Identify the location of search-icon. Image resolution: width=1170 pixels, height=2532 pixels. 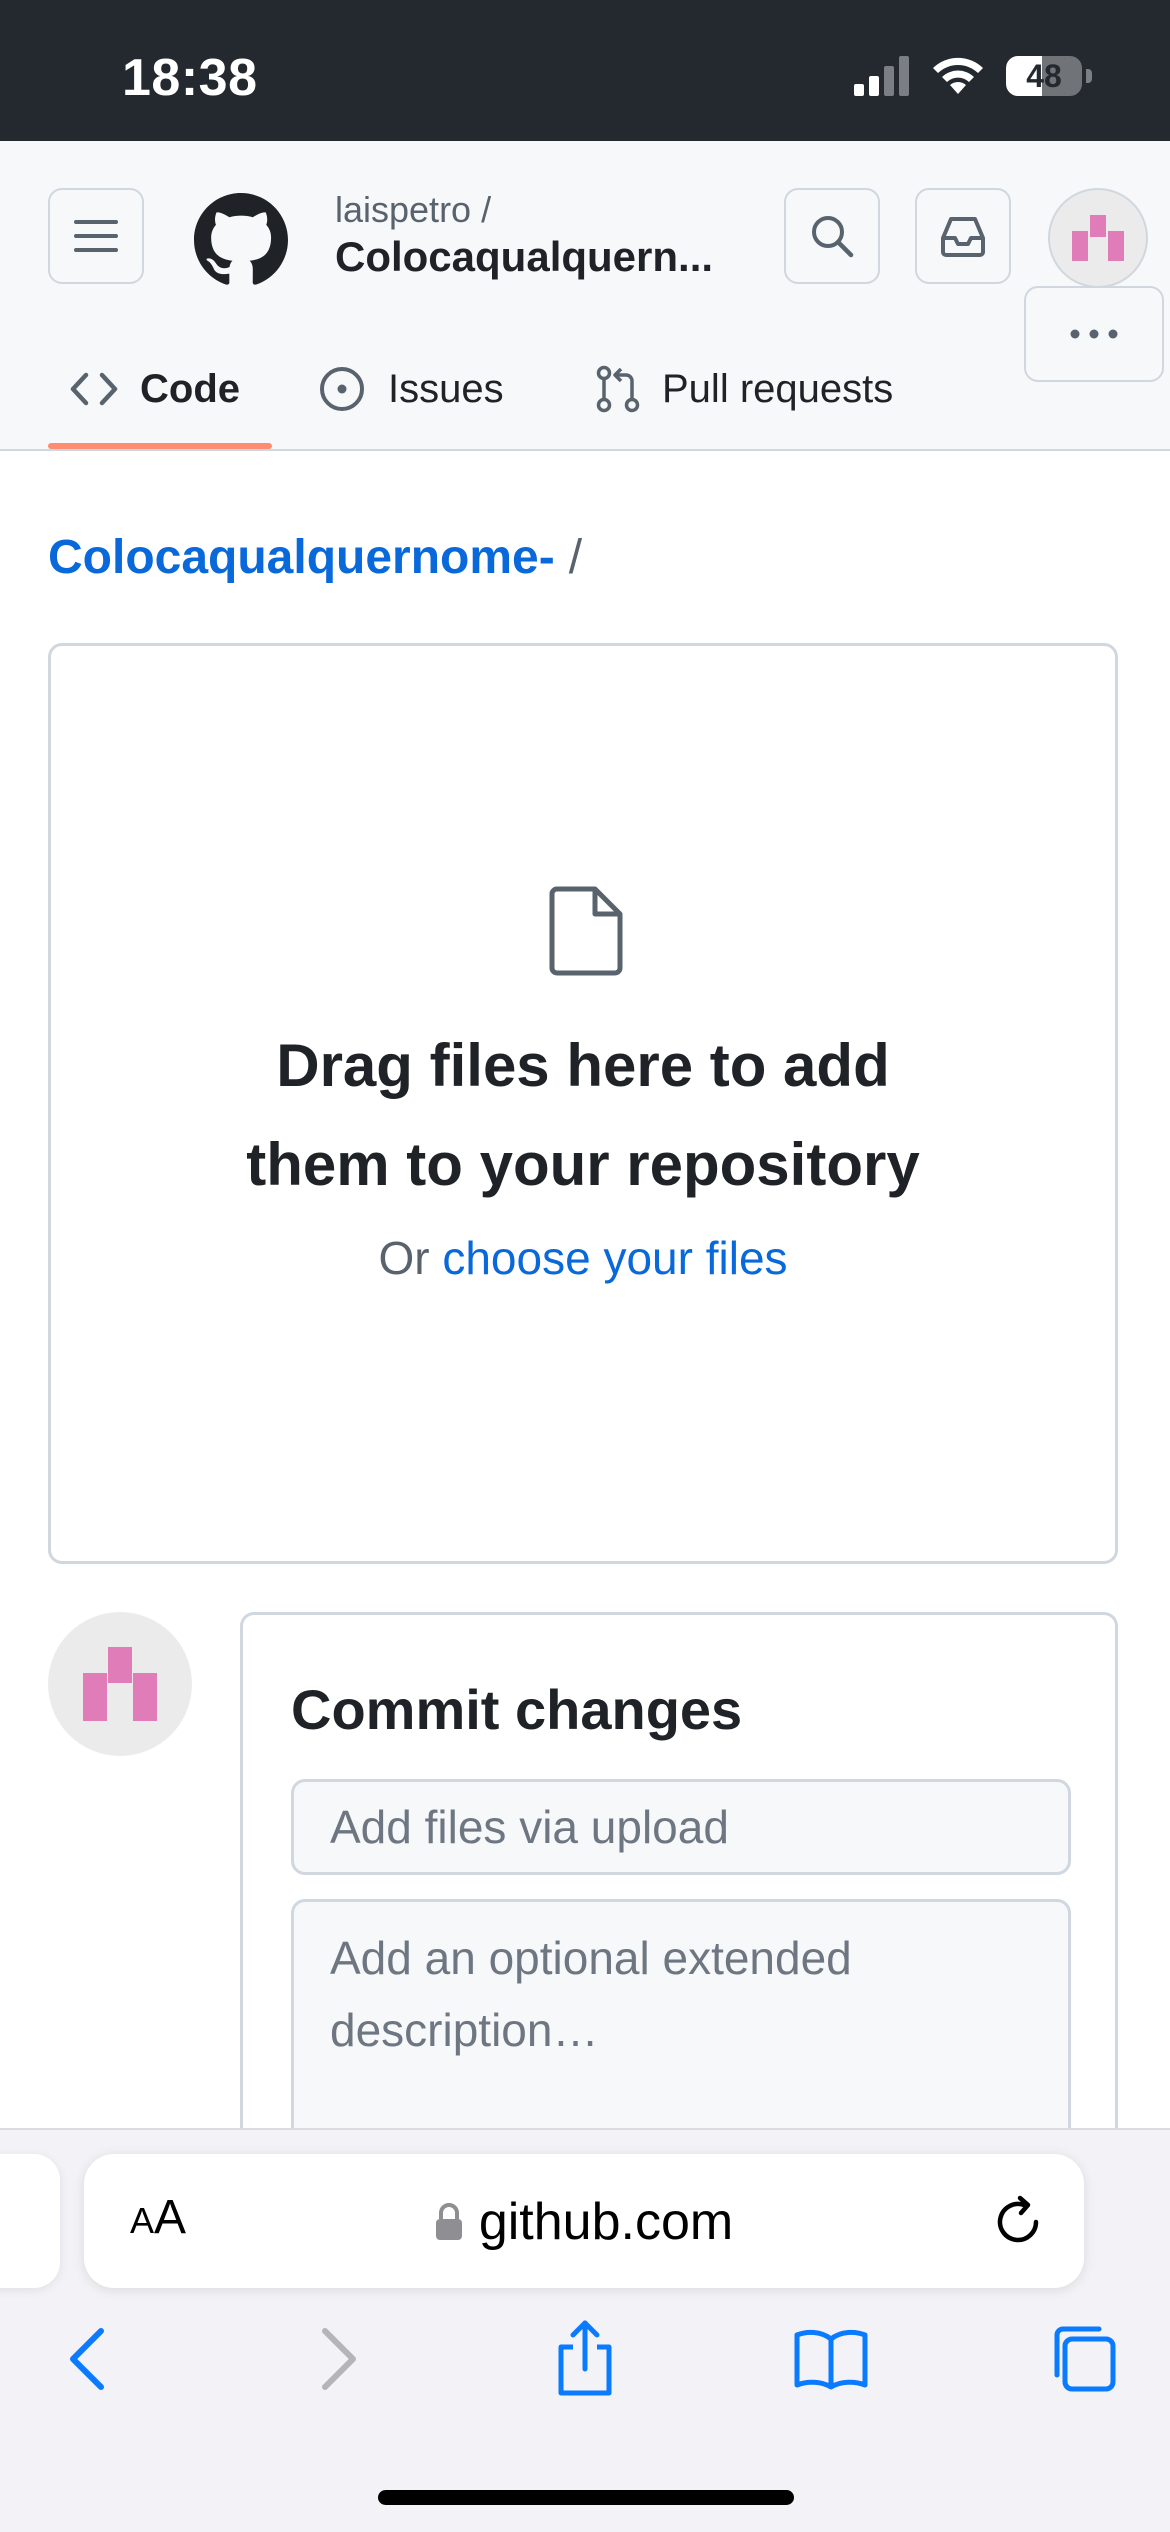
(833, 237).